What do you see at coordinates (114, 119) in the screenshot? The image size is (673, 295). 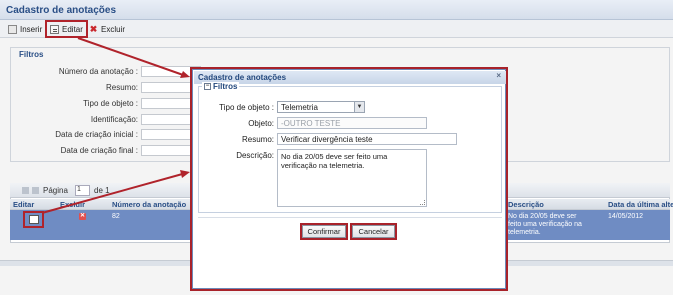 I see `identificacao-label: Identificação:` at bounding box center [114, 119].